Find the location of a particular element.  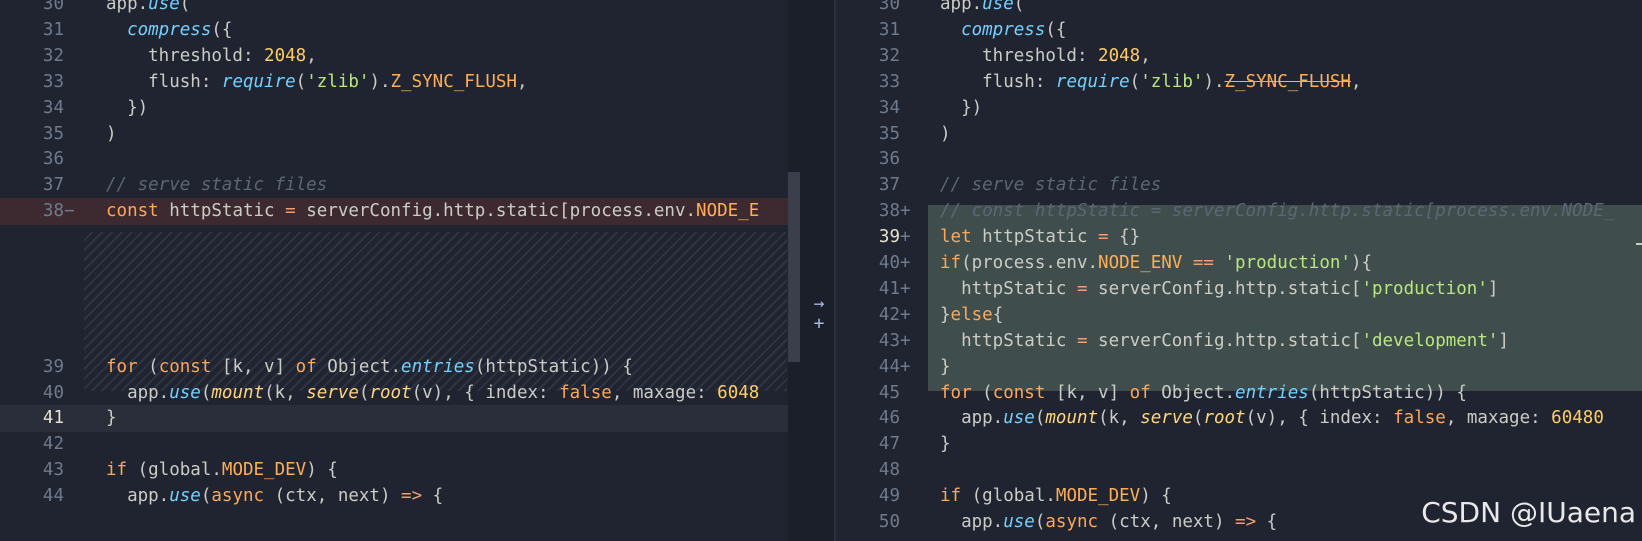

code-text: if (global.MODE_DEV) { is located at coordinates (447, 470).